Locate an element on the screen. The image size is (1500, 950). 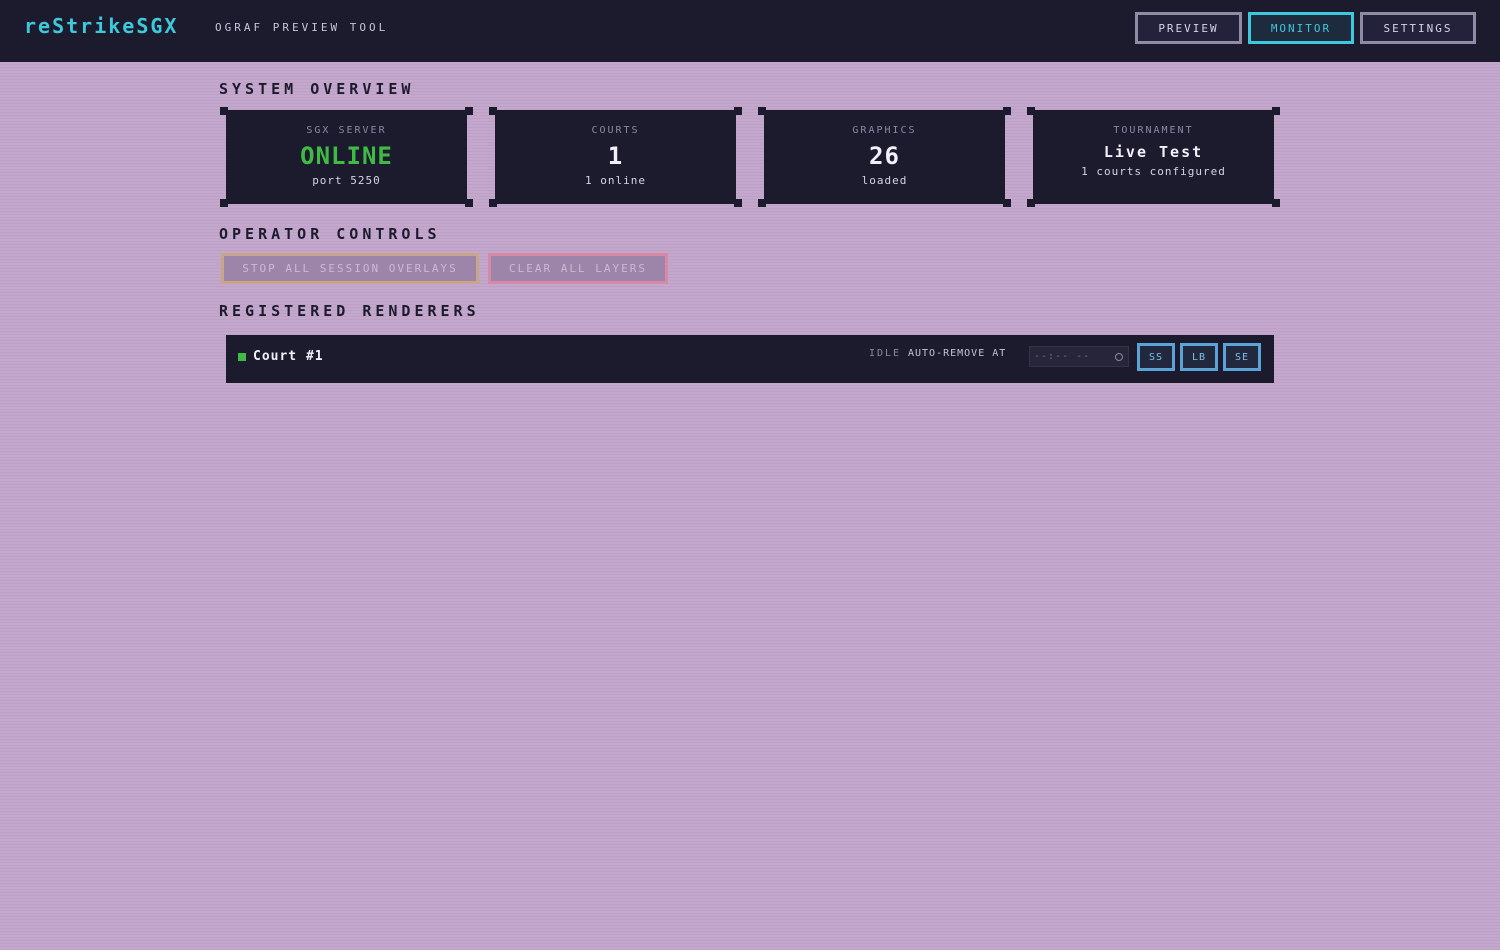
nav-settings-button: SETTINGS is located at coordinates (1418, 28).